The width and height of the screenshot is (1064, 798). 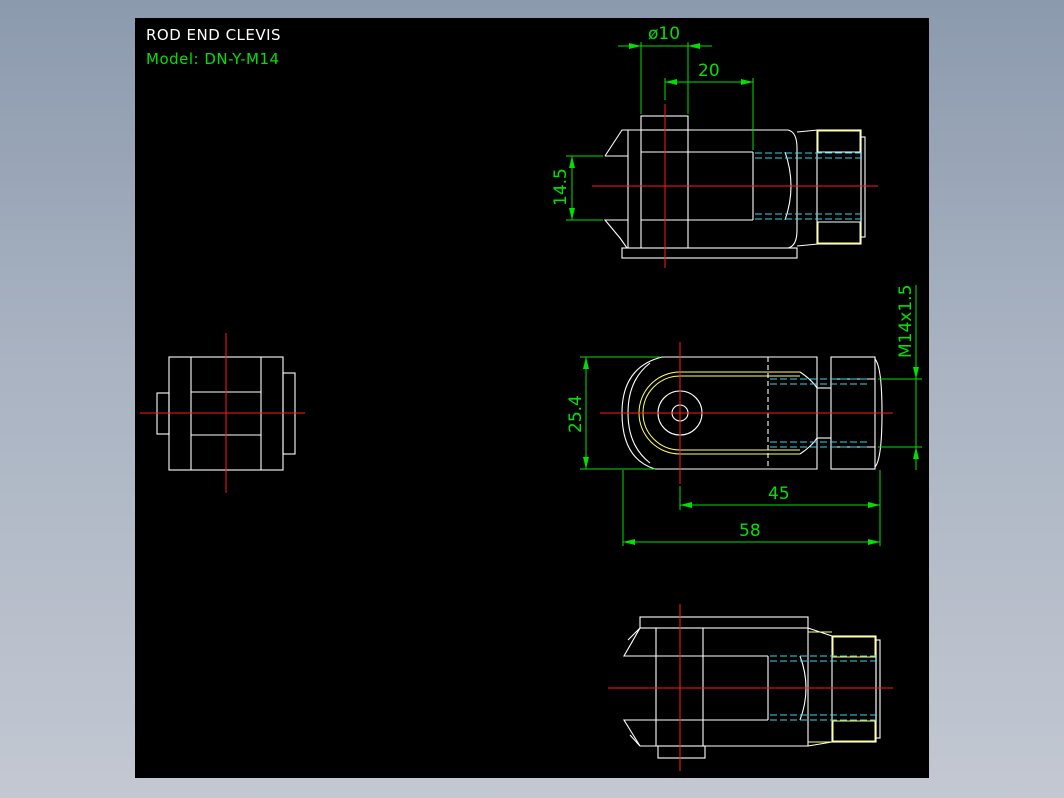 I want to click on side-view, so click(x=746, y=413).